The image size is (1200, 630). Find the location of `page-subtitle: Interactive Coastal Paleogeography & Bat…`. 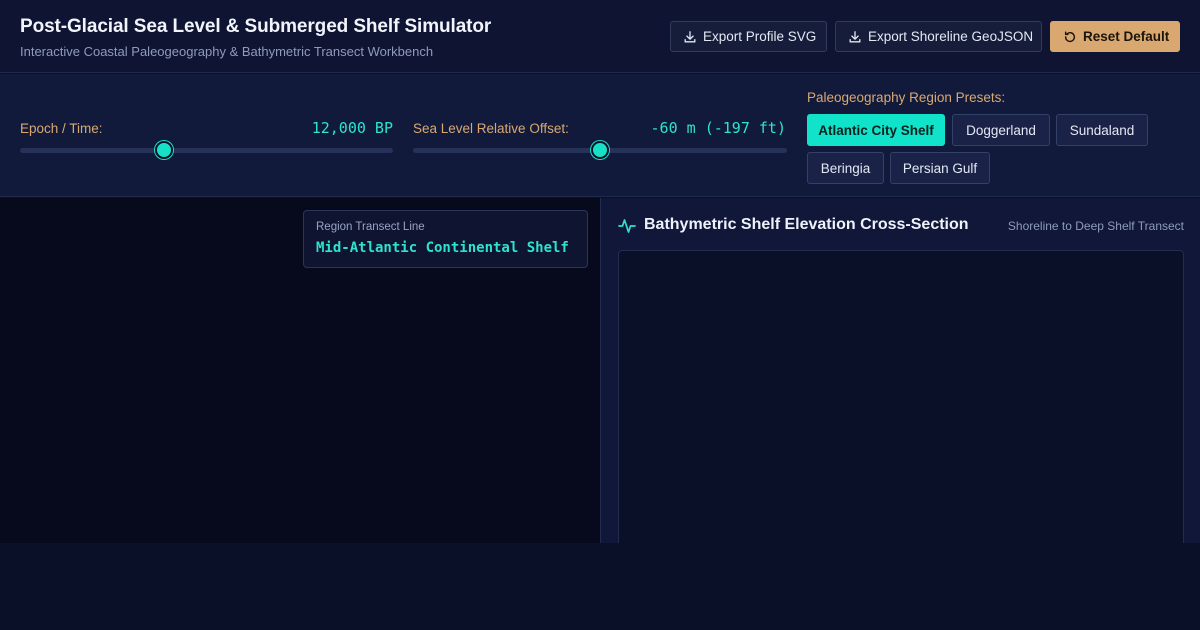

page-subtitle: Interactive Coastal Paleogeography & Bat… is located at coordinates (227, 51).